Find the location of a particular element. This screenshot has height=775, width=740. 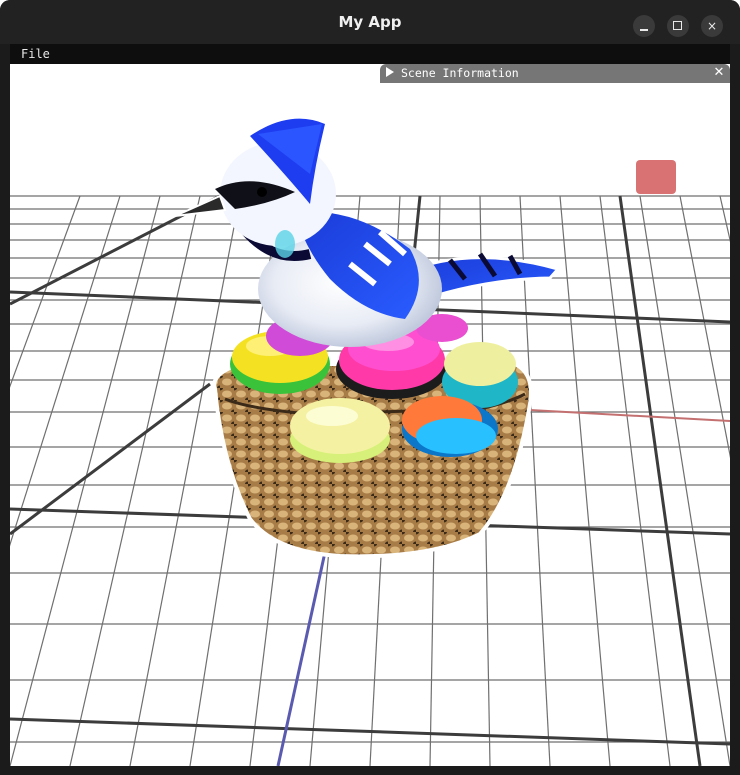

close-button: × is located at coordinates (712, 26).